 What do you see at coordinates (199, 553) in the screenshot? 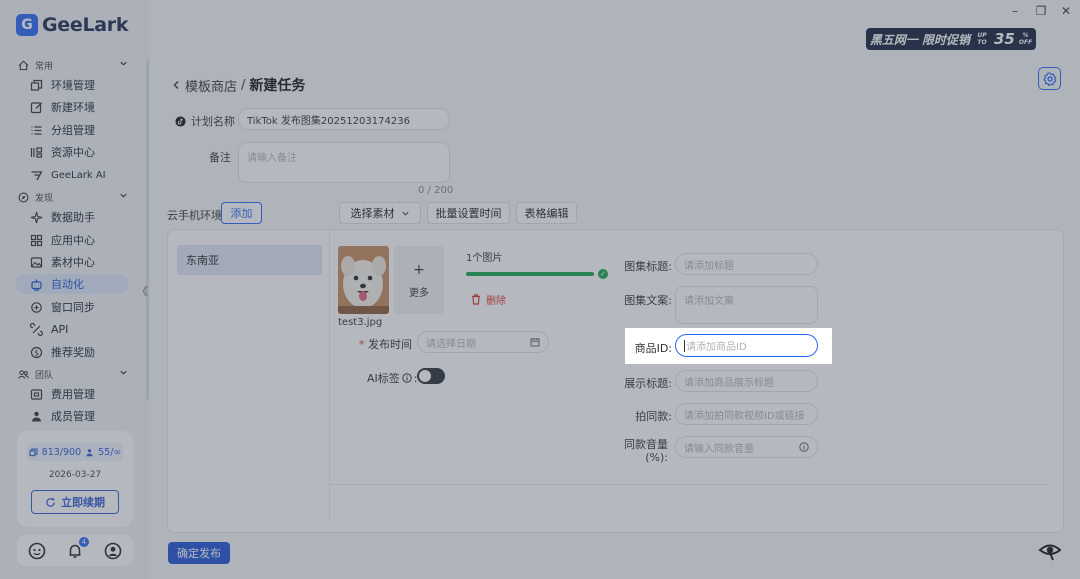
I see `confirm-publish-button: 确定发布` at bounding box center [199, 553].